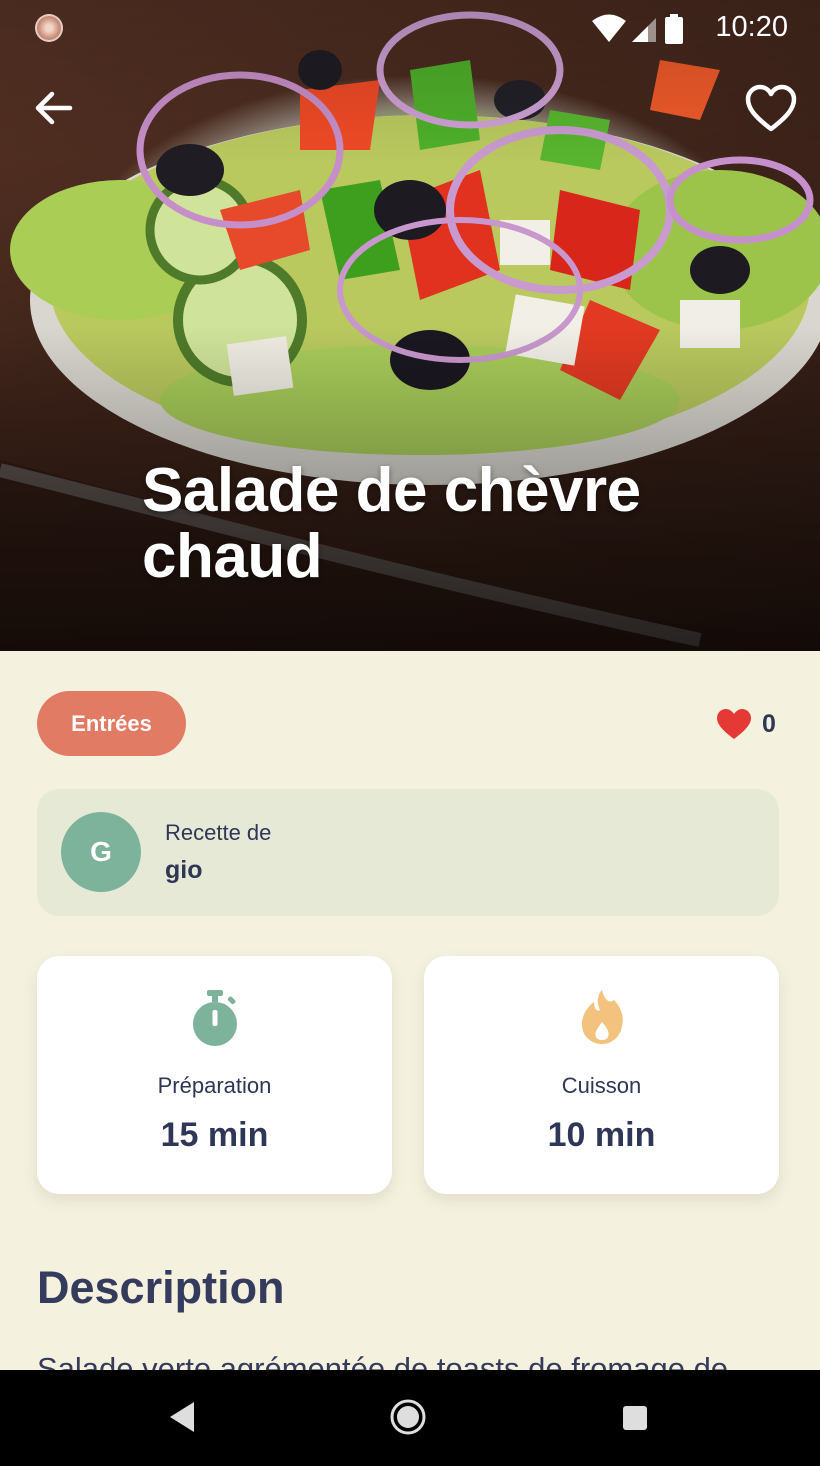 The height and width of the screenshot is (1466, 820). Describe the element at coordinates (635, 1418) in the screenshot. I see `nav-recent-apps-icon` at that location.